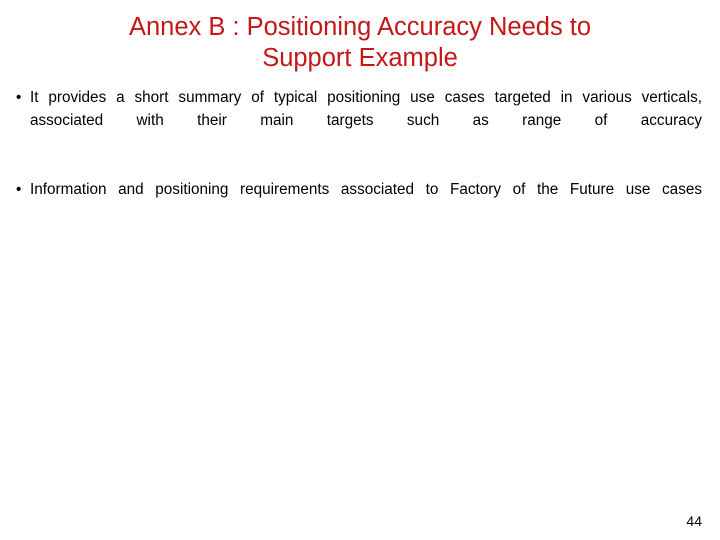  What do you see at coordinates (694, 521) in the screenshot?
I see `page-number: 44` at bounding box center [694, 521].